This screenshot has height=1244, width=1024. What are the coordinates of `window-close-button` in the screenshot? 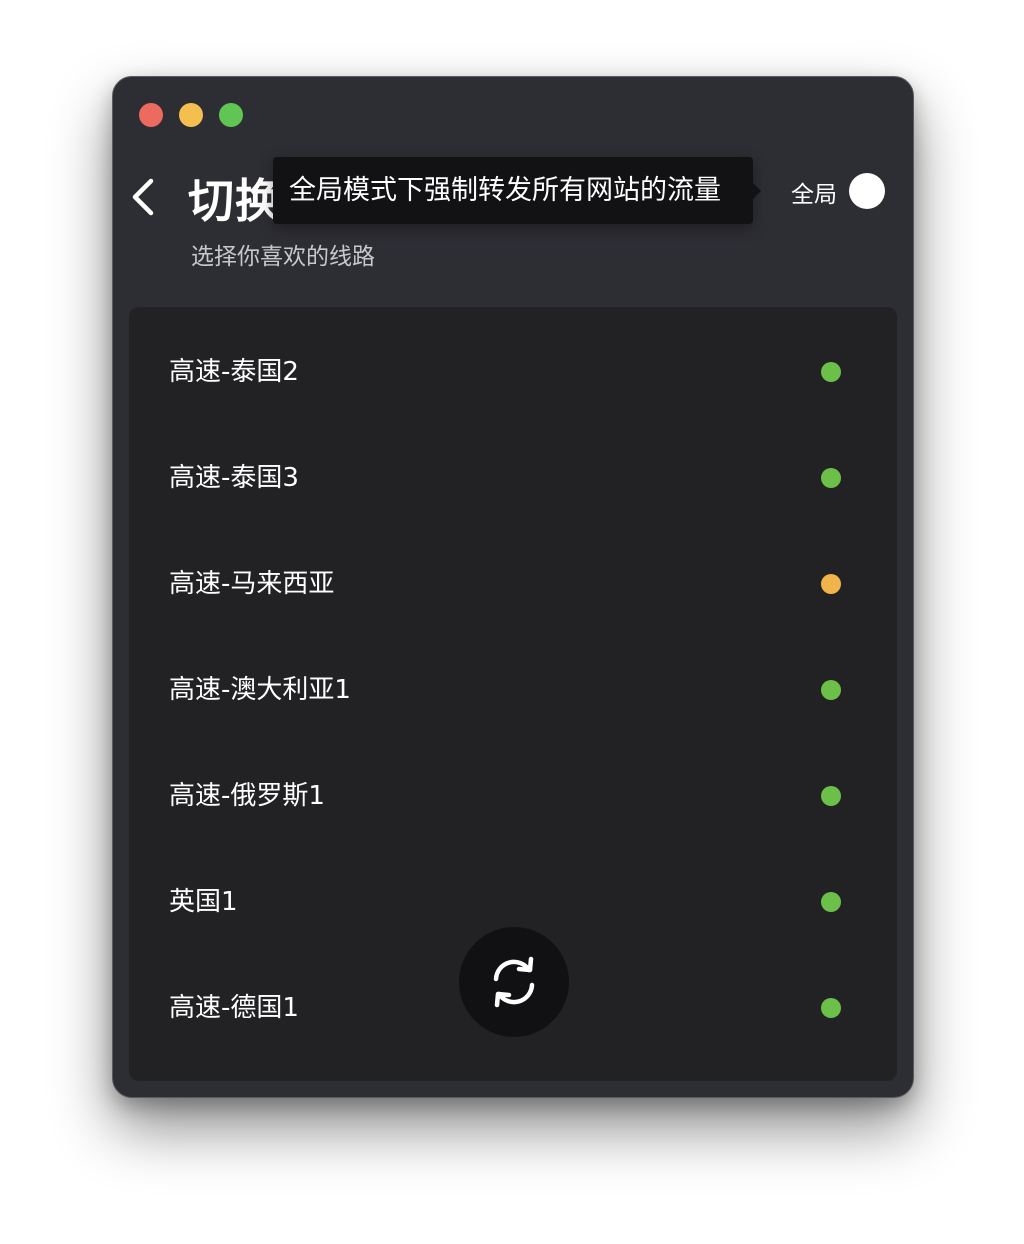 It's located at (151, 115).